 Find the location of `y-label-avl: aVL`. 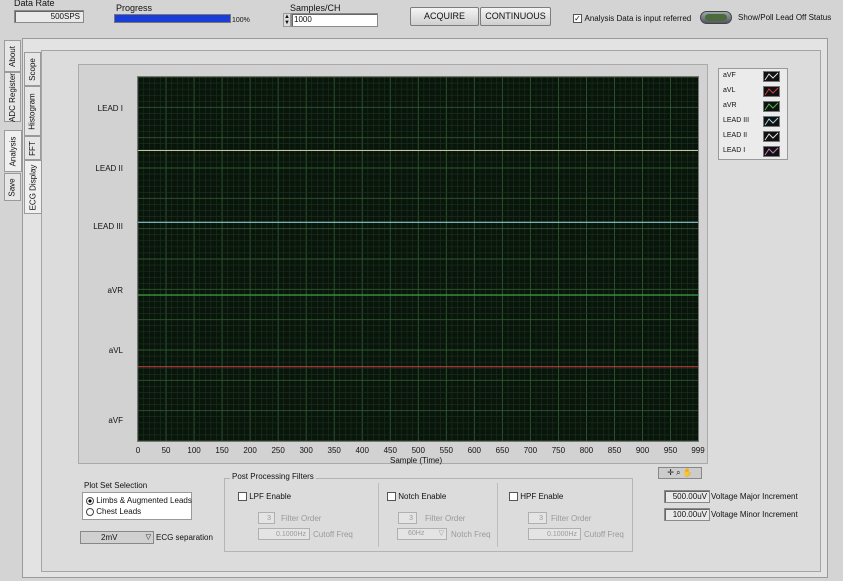

y-label-avl: aVL is located at coordinates (115, 350).